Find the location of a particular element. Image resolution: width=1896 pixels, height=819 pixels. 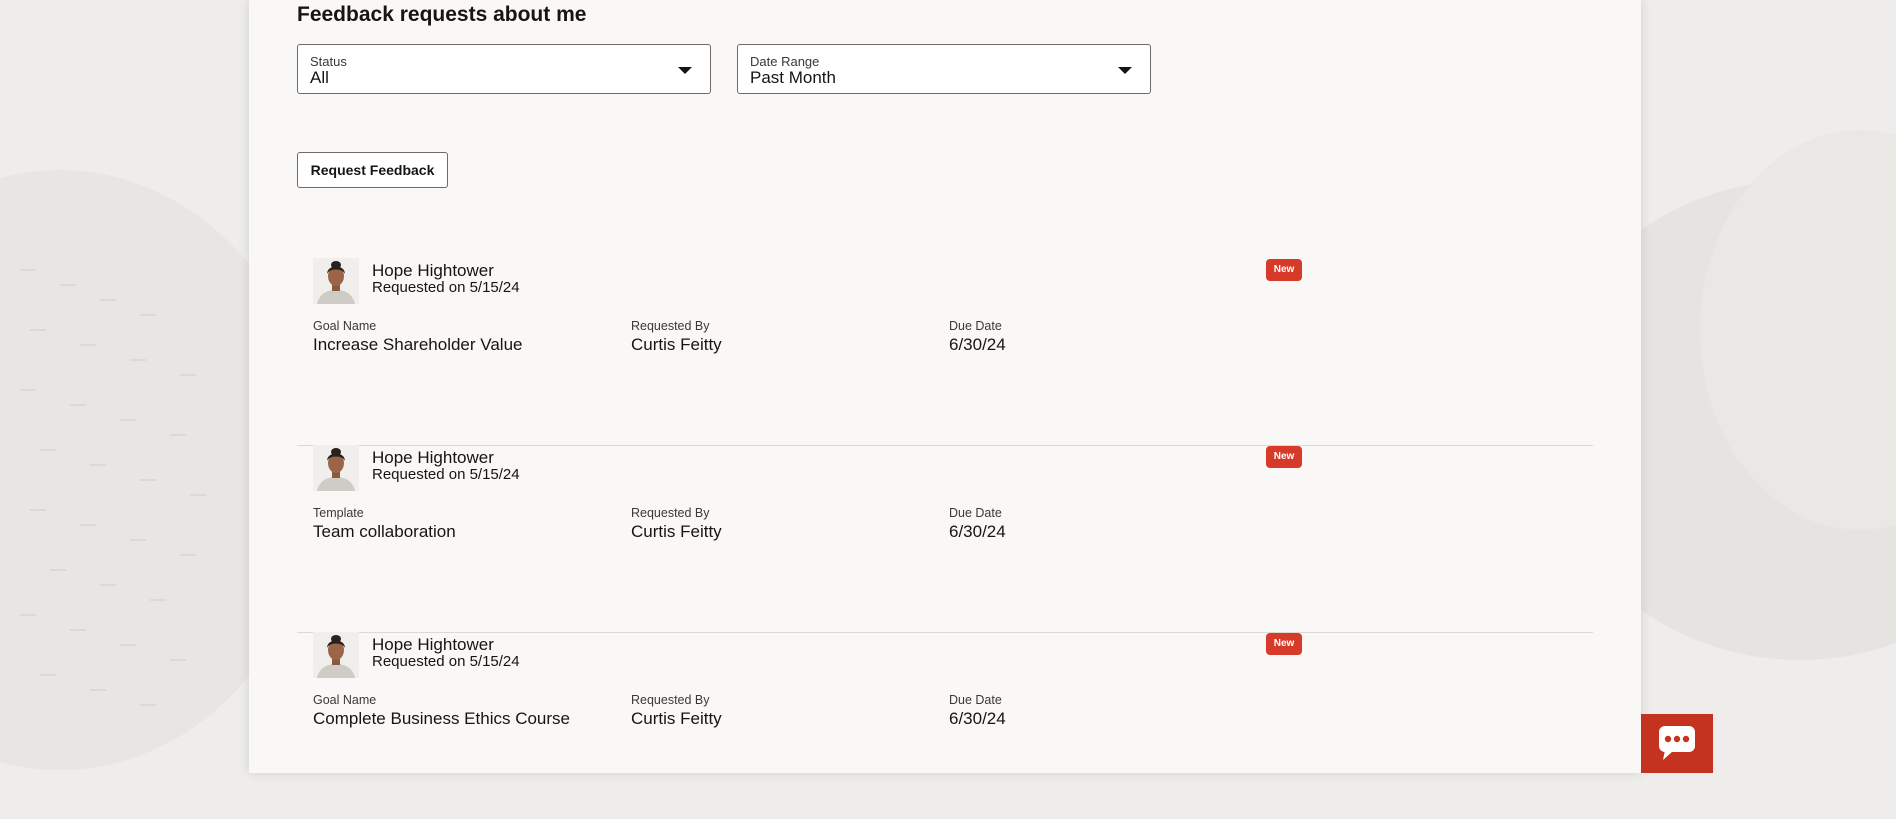

template-value: Team collaboration is located at coordinates (384, 531).